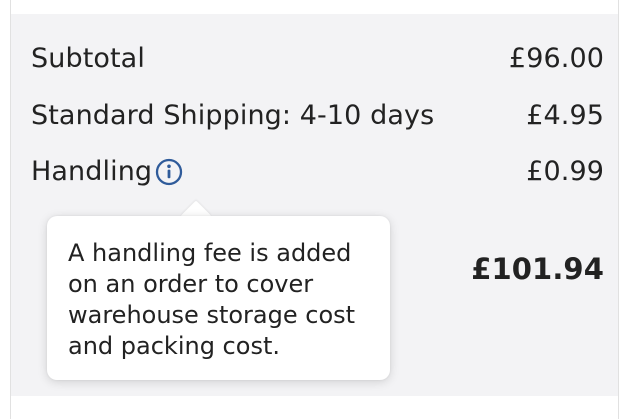 The height and width of the screenshot is (419, 635). Describe the element at coordinates (317, 172) in the screenshot. I see `handling-row: Handling £0.99` at that location.